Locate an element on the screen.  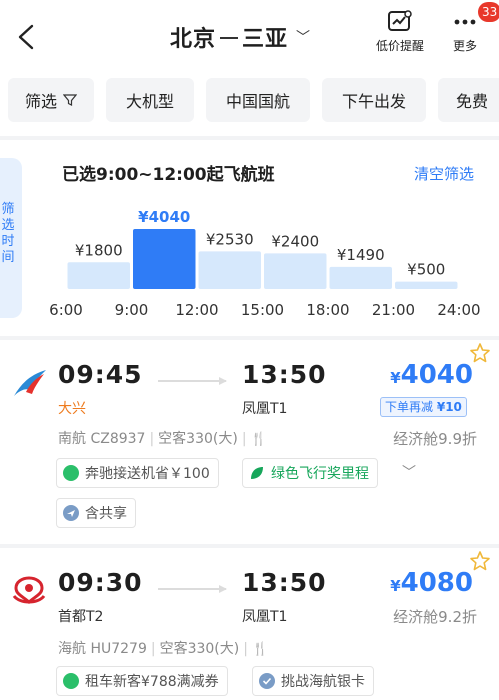
discount-badge: 下单再减 ¥10 is located at coordinates (423, 407).